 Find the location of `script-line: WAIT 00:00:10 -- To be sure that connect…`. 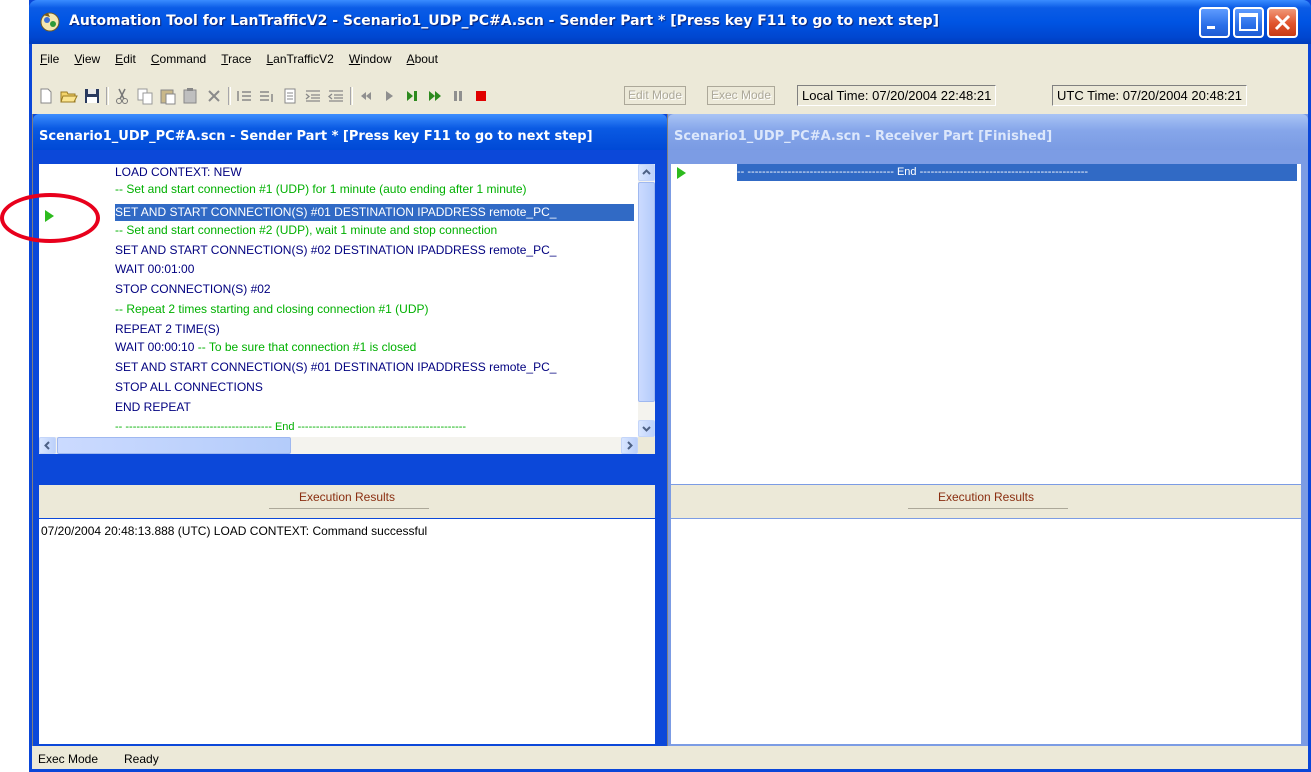

script-line: WAIT 00:00:10 -- To be sure that connect… is located at coordinates (265, 347).